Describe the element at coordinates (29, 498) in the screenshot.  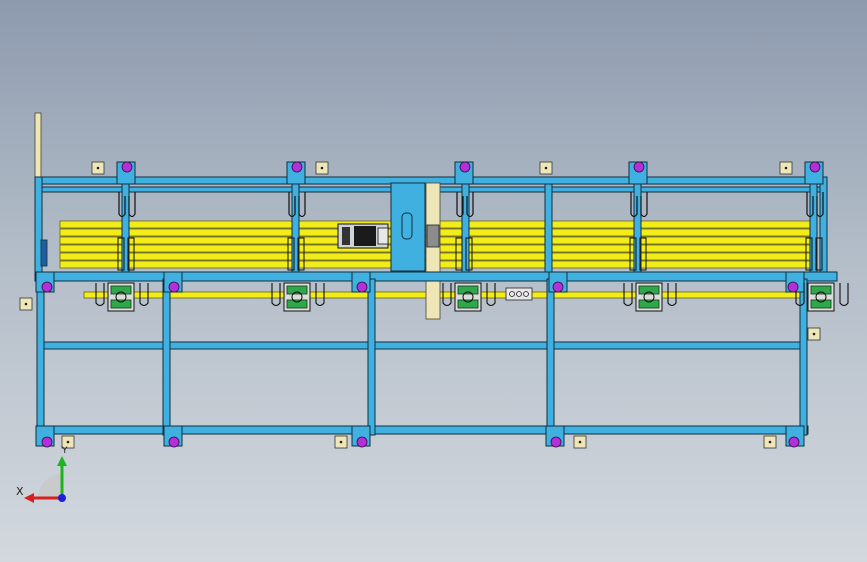
I see `x-axis-head` at that location.